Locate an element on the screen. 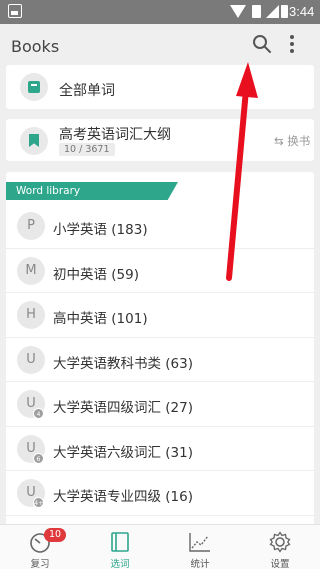 This screenshot has height=569, width=320. word-library-header: Word library is located at coordinates (92, 191).